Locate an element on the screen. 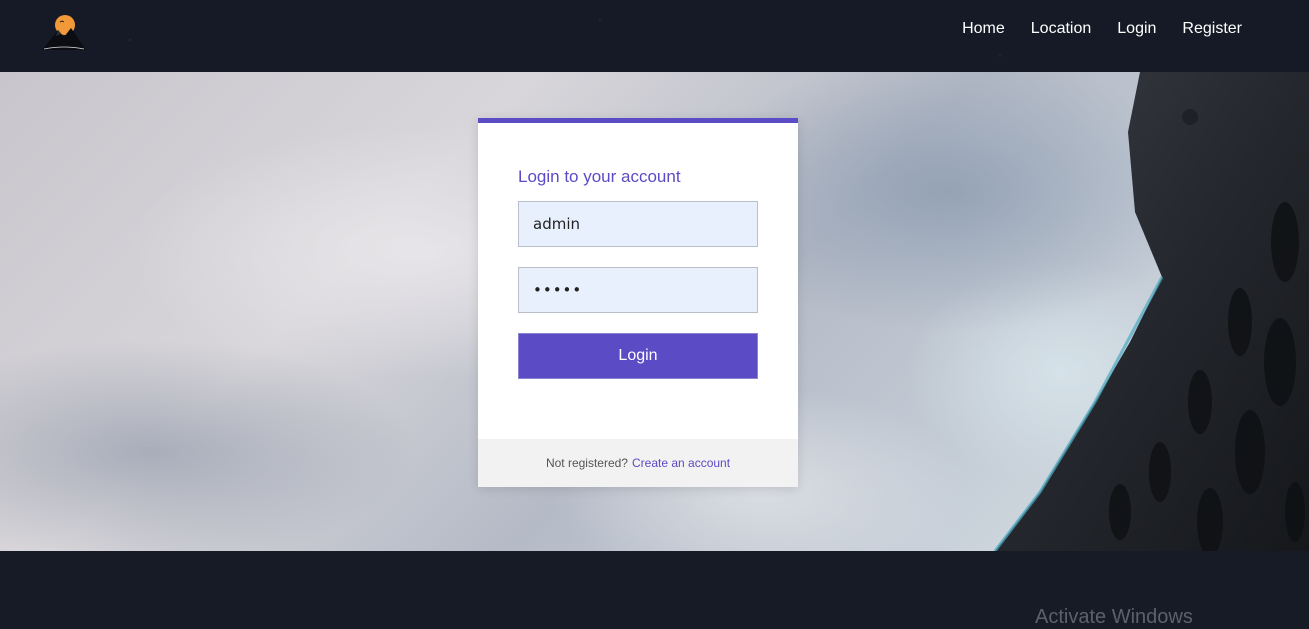 The height and width of the screenshot is (629, 1309). create-account-link: Create an account is located at coordinates (681, 463).